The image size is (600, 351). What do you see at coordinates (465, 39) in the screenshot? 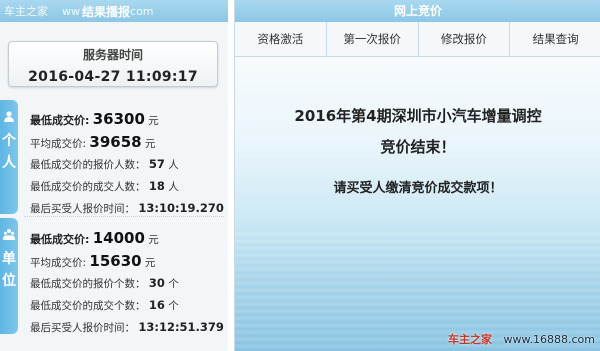
I see `tab-modify-bid: 修改报价` at bounding box center [465, 39].